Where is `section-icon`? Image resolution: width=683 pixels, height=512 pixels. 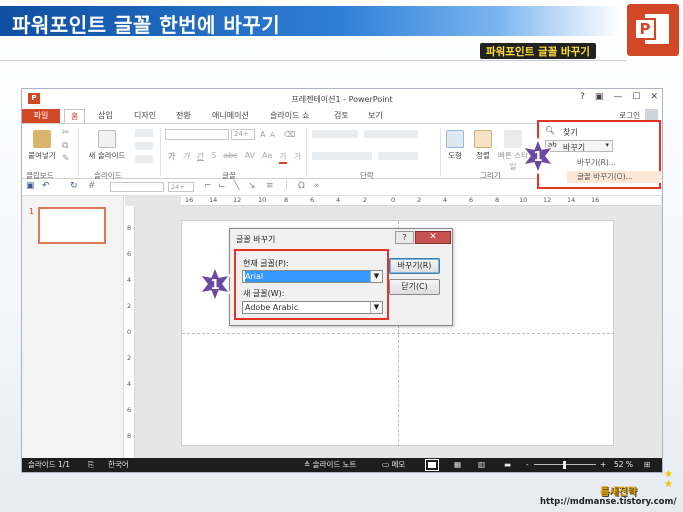 section-icon is located at coordinates (144, 159).